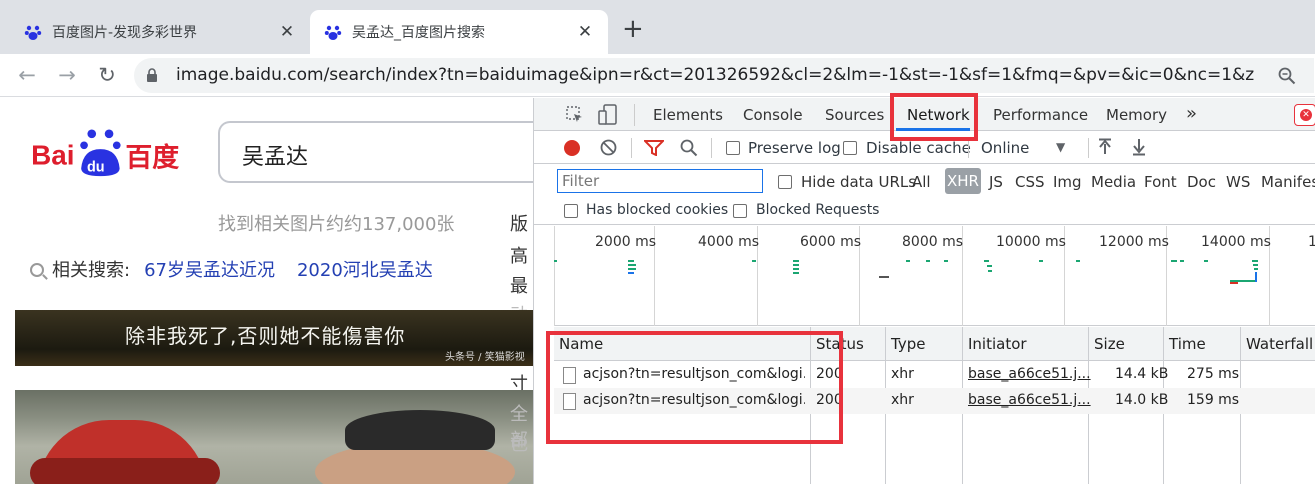 The height and width of the screenshot is (484, 1315). I want to click on disable-cache-checkbox, so click(850, 148).